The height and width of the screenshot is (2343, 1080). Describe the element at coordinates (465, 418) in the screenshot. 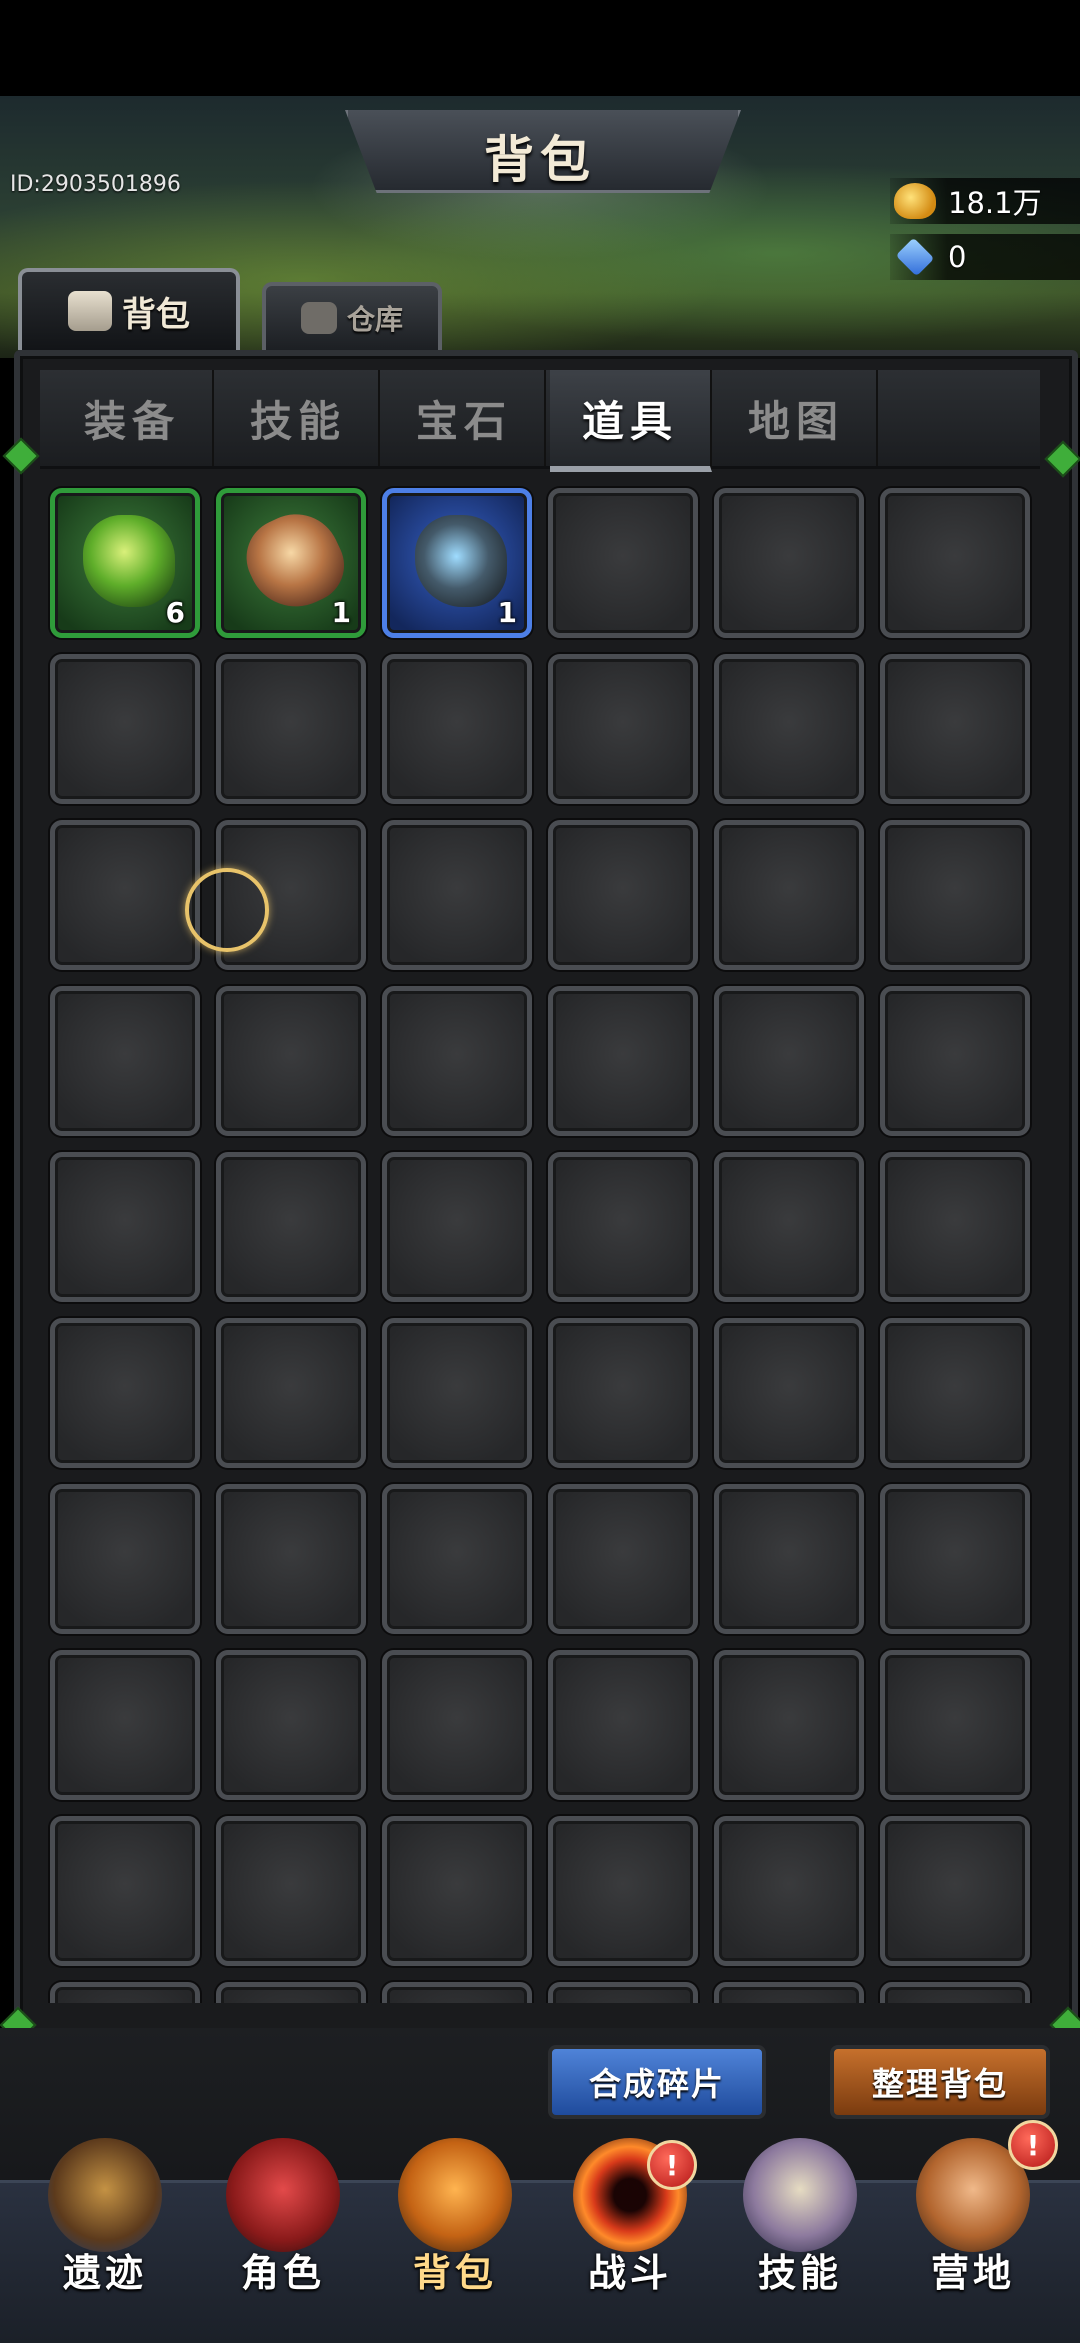

I see `tab-gems: 宝石` at that location.